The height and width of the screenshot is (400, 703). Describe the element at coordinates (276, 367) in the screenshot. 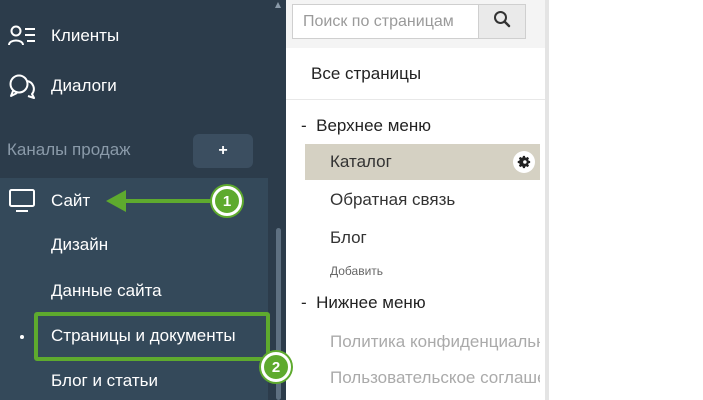

I see `callout-badge-2: 2` at that location.